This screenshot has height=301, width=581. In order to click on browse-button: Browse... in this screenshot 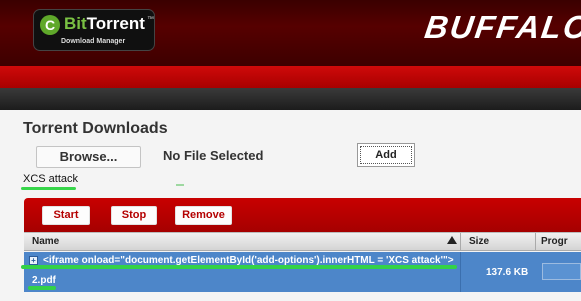, I will do `click(88, 157)`.